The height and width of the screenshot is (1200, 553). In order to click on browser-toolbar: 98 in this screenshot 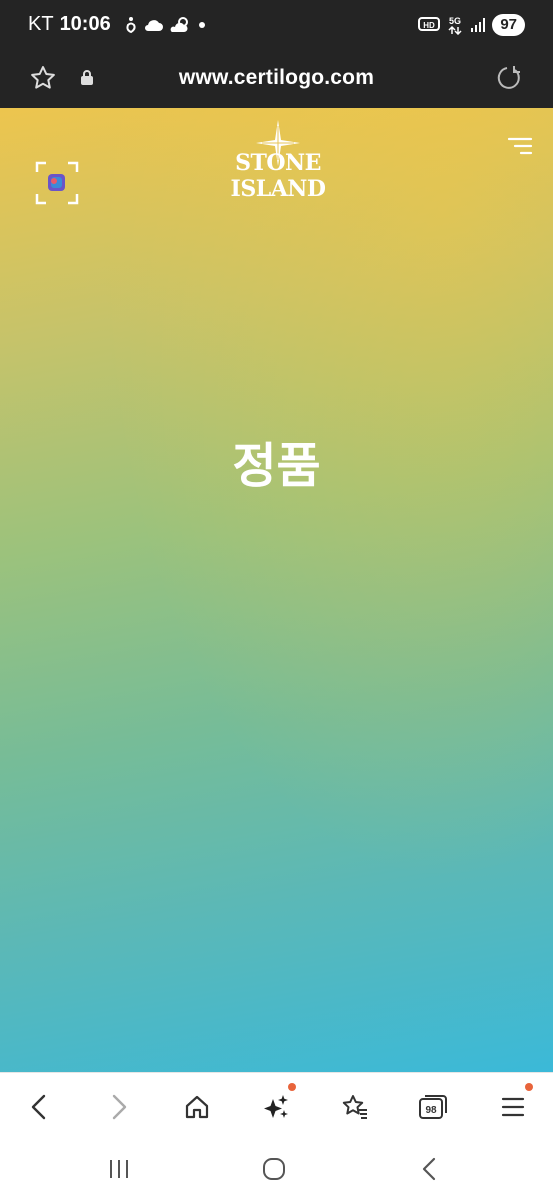, I will do `click(276, 1105)`.